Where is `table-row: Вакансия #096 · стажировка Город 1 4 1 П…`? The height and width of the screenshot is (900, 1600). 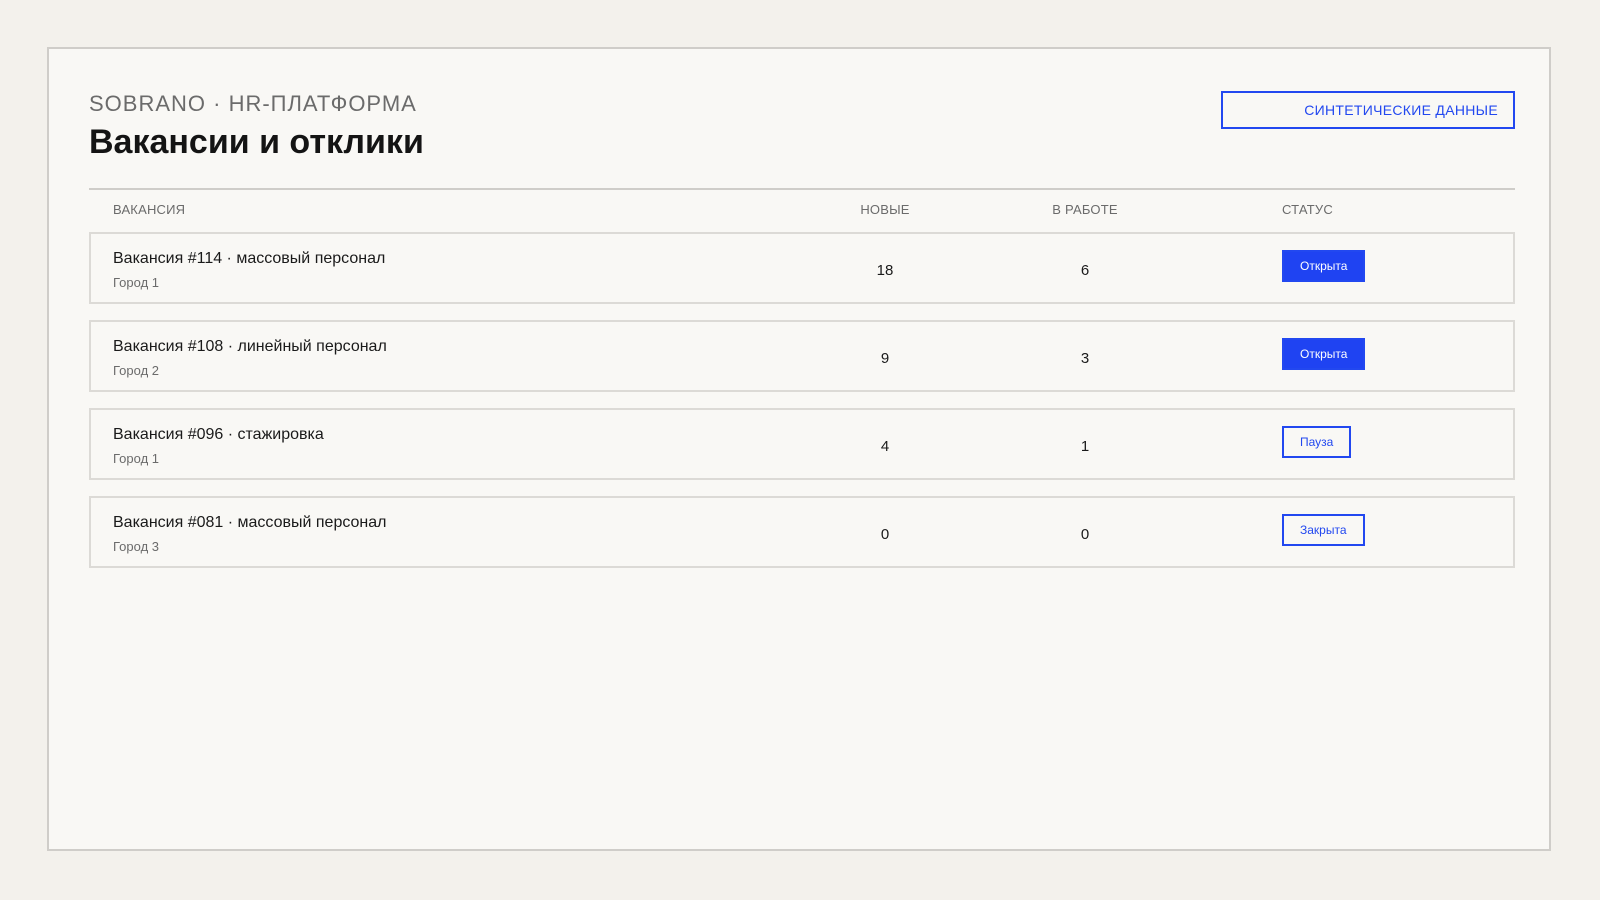 table-row: Вакансия #096 · стажировка Город 1 4 1 П… is located at coordinates (802, 444).